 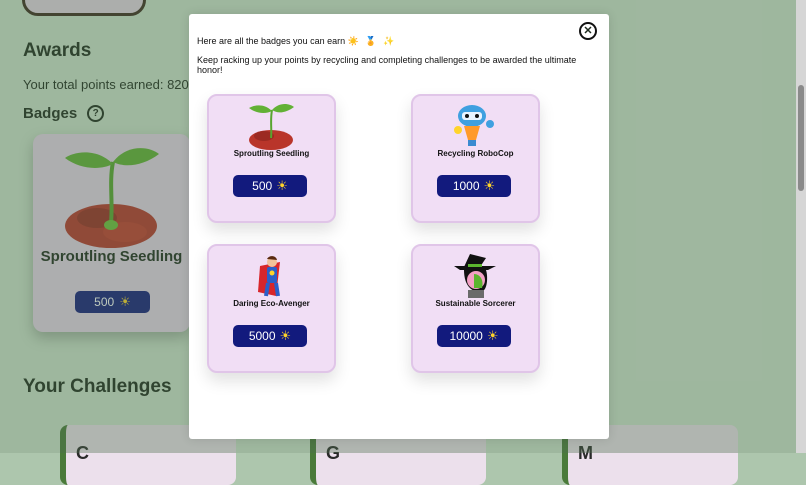 I want to click on intro-text: Here are all the badges you can earn, so click(x=271, y=41).